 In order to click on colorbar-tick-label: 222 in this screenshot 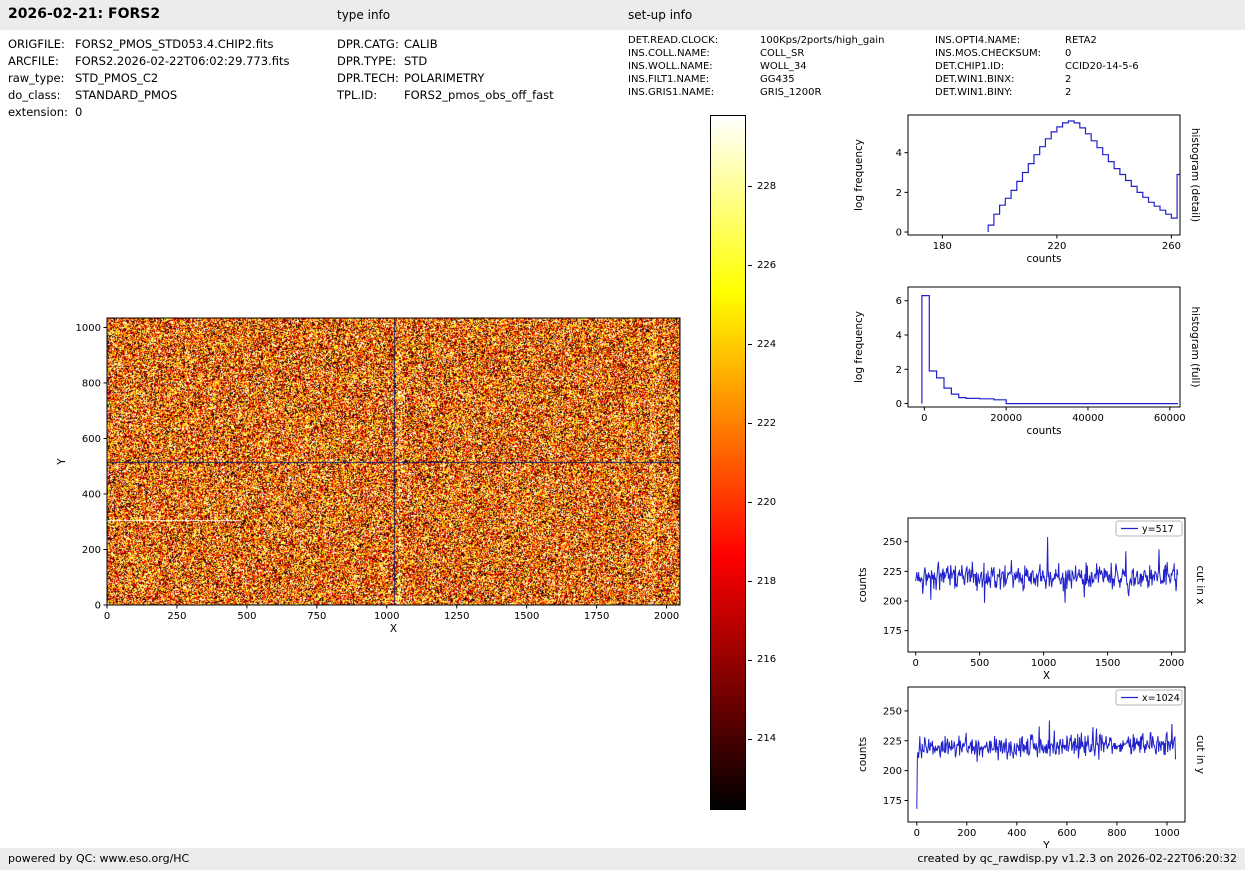, I will do `click(767, 423)`.